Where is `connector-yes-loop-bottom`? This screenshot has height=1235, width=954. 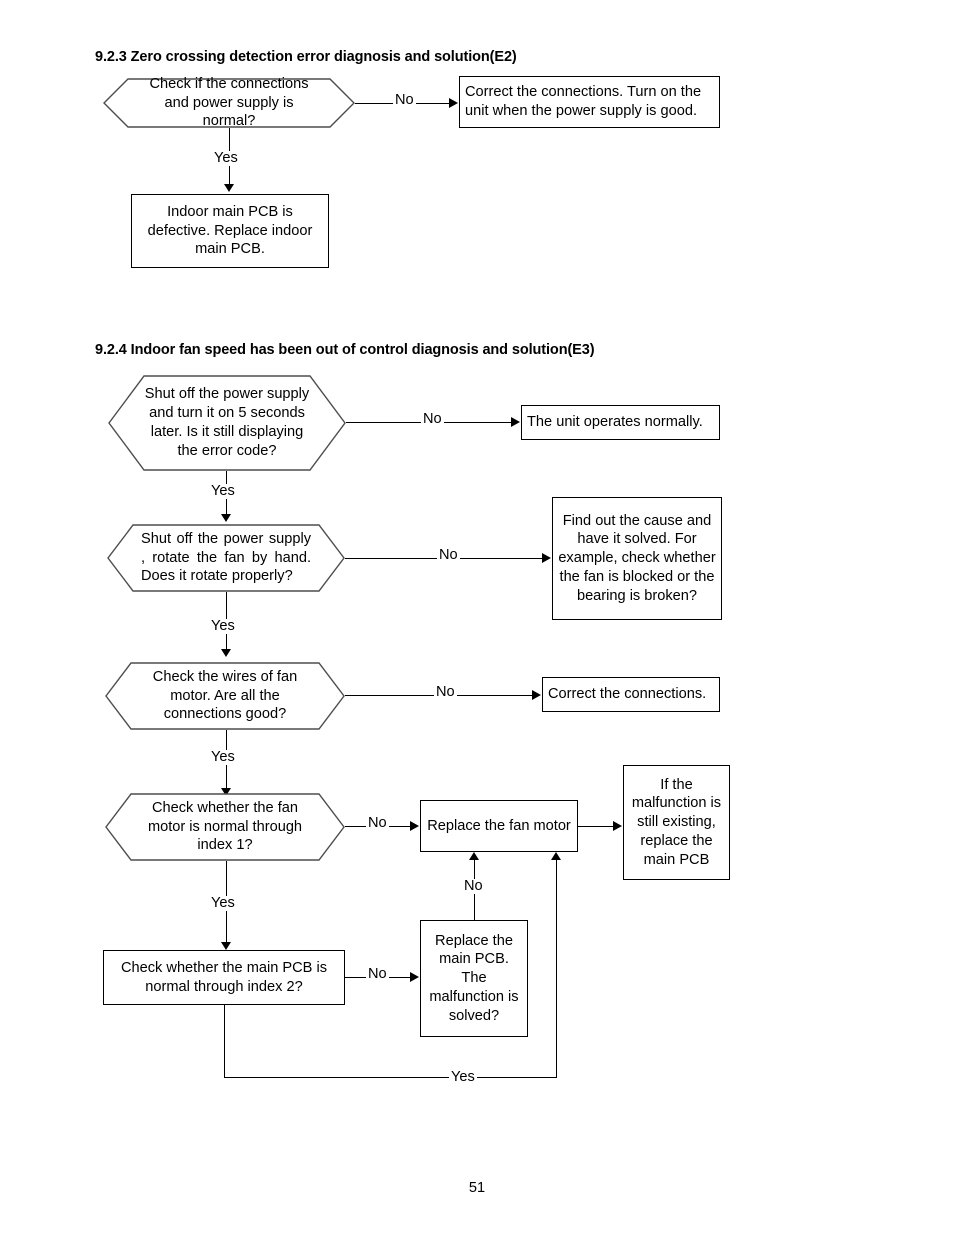
connector-yes-loop-bottom is located at coordinates (390, 1077).